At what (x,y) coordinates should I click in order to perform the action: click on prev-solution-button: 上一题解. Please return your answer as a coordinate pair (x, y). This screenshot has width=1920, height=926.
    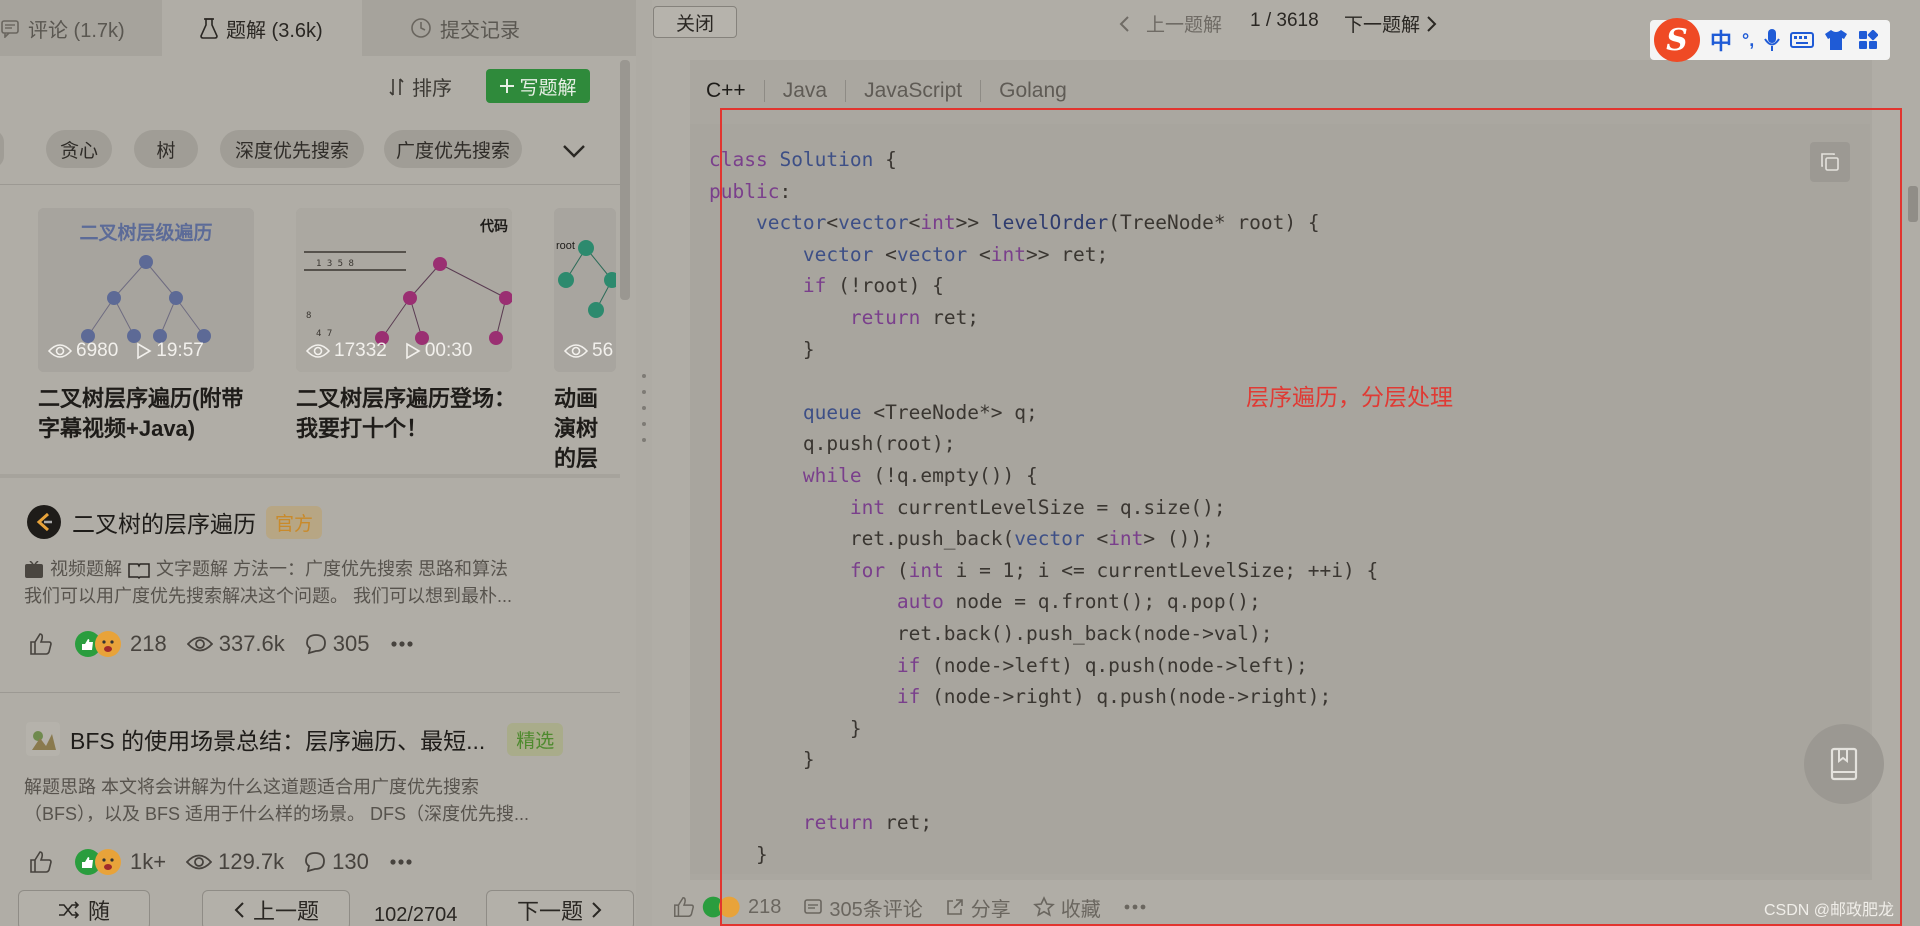
    Looking at the image, I should click on (1170, 23).